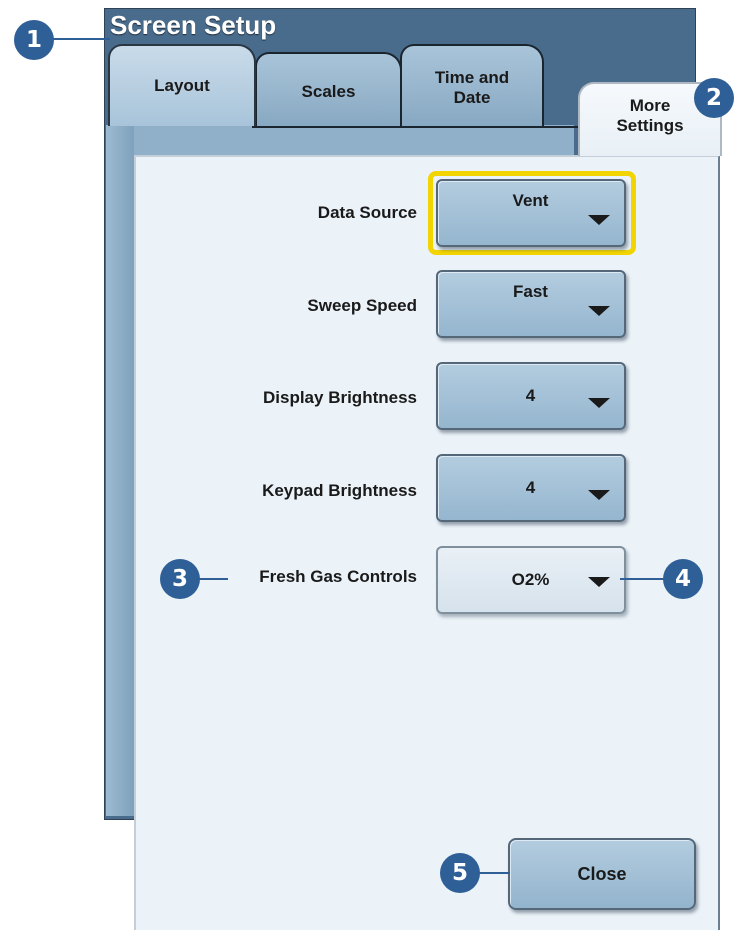 The width and height of the screenshot is (734, 930). What do you see at coordinates (530, 291) in the screenshot?
I see `dropdown-value: Fast` at bounding box center [530, 291].